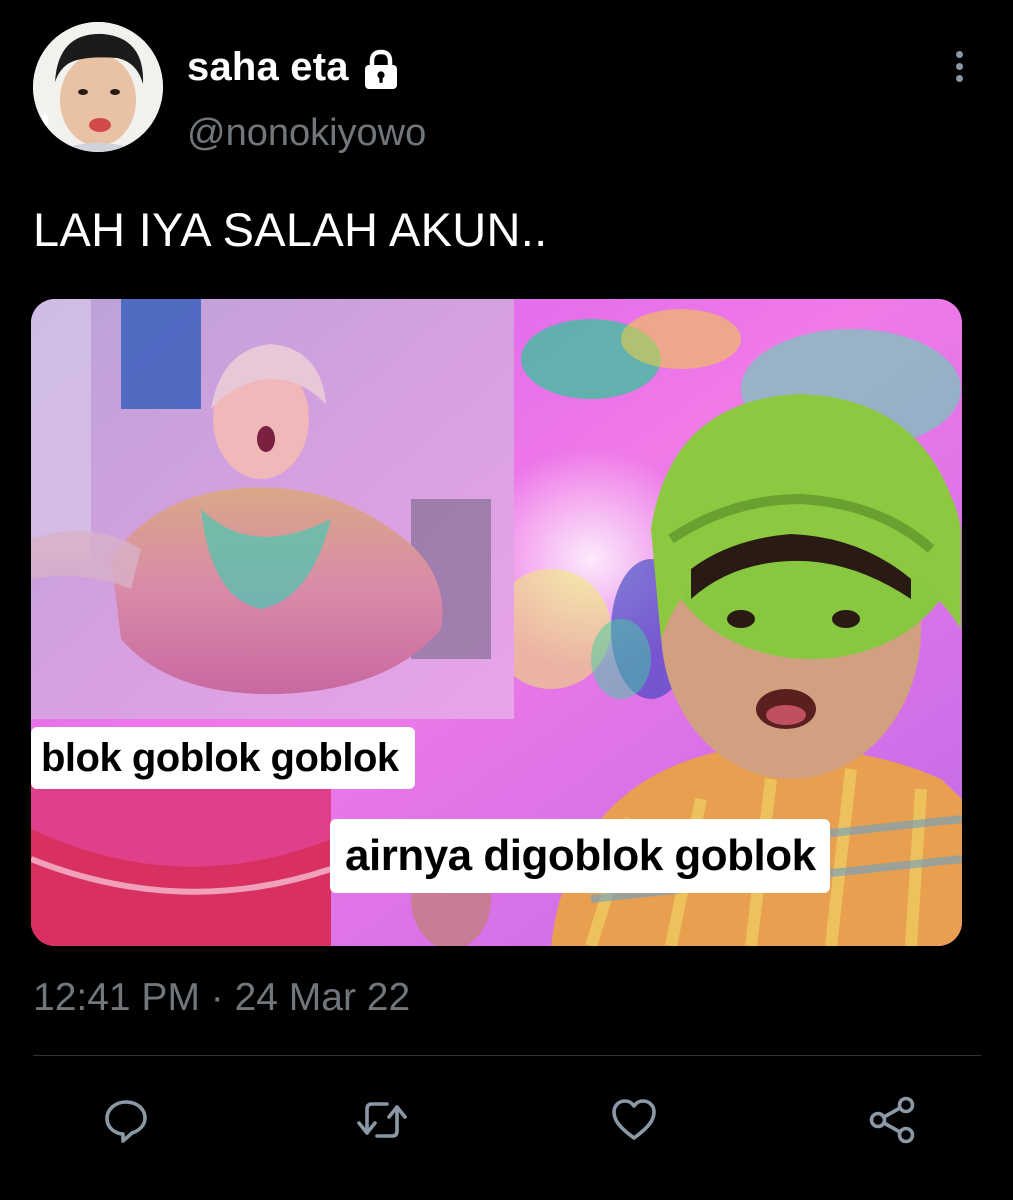 Image resolution: width=1013 pixels, height=1200 pixels. Describe the element at coordinates (223, 758) in the screenshot. I see `meme-caption-top: blok goblok goblok` at that location.